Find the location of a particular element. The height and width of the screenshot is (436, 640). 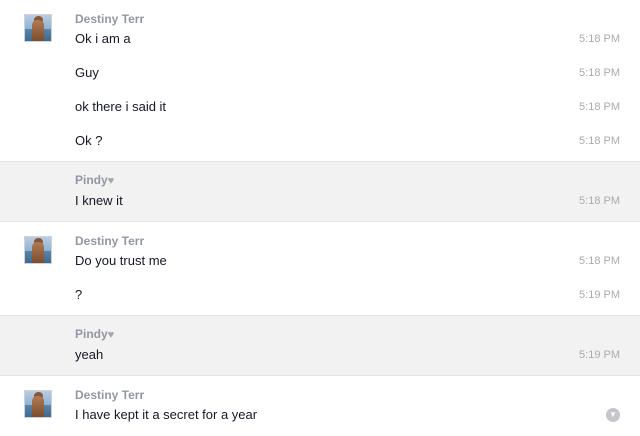

message-text: ok there i said it is located at coordinates (121, 106).